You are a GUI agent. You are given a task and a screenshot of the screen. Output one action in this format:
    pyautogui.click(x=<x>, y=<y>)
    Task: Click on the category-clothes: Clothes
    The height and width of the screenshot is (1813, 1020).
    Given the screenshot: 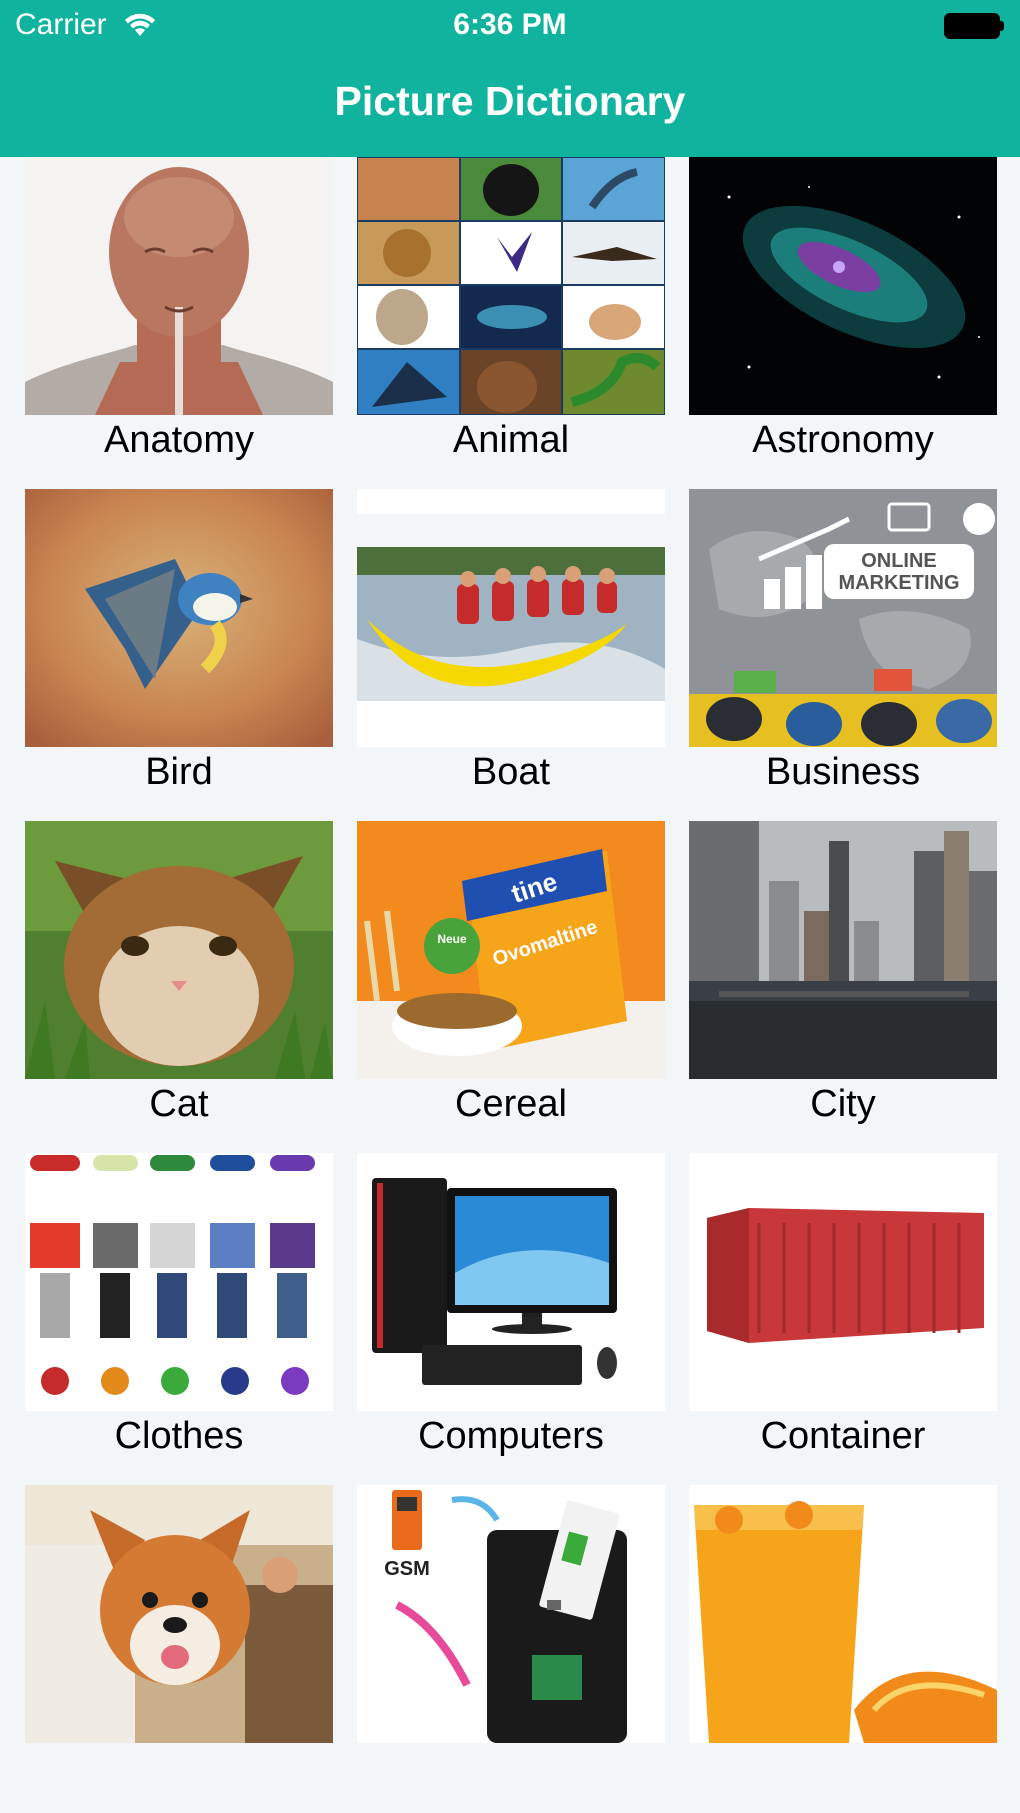 What is the action you would take?
    pyautogui.click(x=179, y=1313)
    